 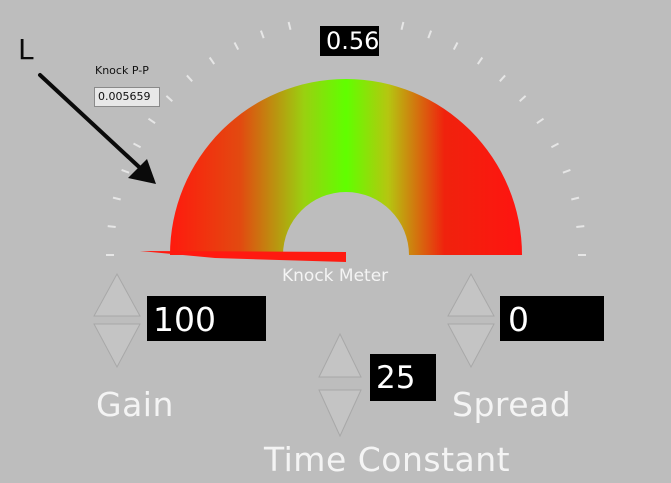 What do you see at coordinates (387, 459) in the screenshot?
I see `time-constant-label: Time Constant` at bounding box center [387, 459].